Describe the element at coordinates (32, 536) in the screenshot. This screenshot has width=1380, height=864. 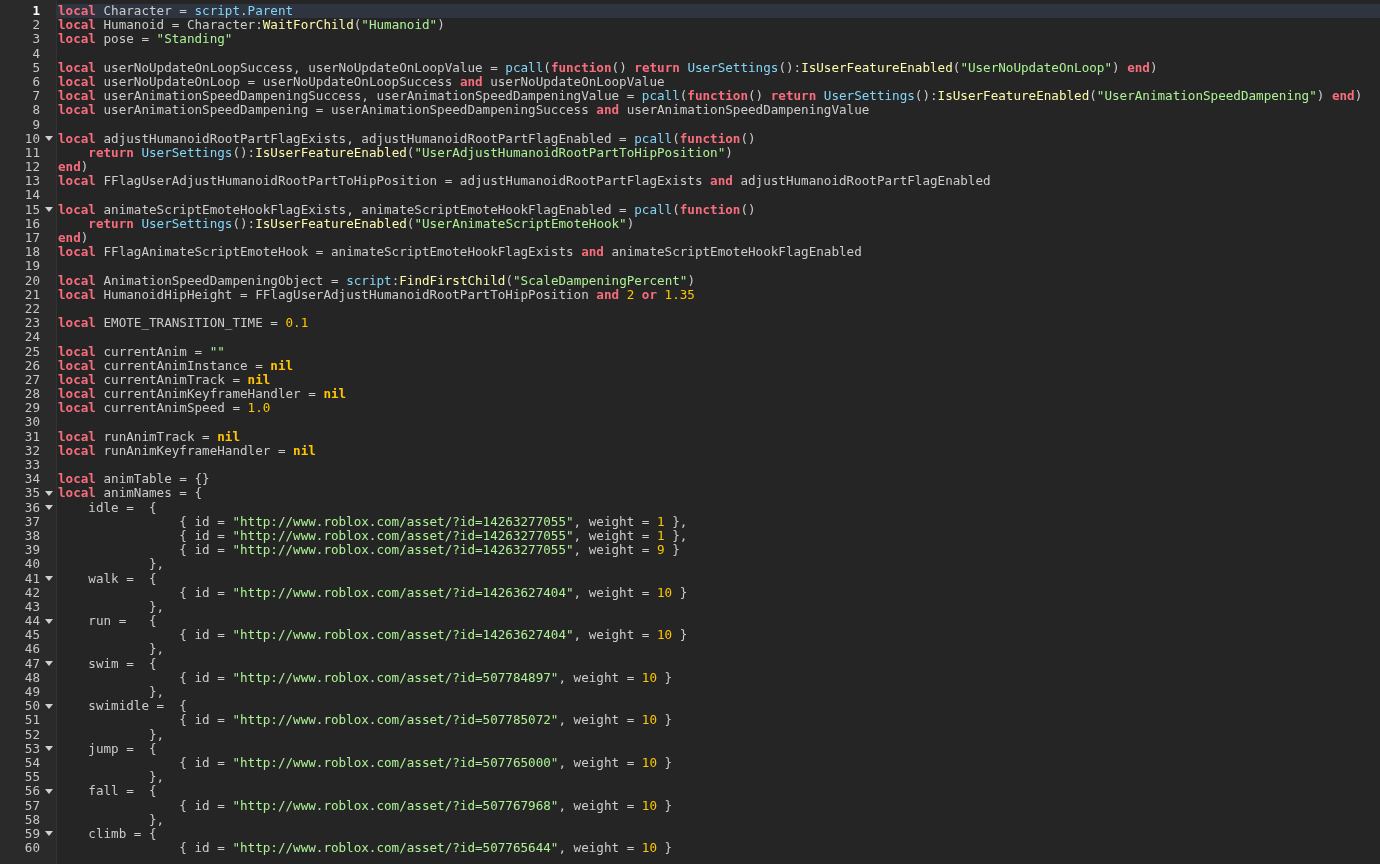
I see `line-number: 38` at that location.